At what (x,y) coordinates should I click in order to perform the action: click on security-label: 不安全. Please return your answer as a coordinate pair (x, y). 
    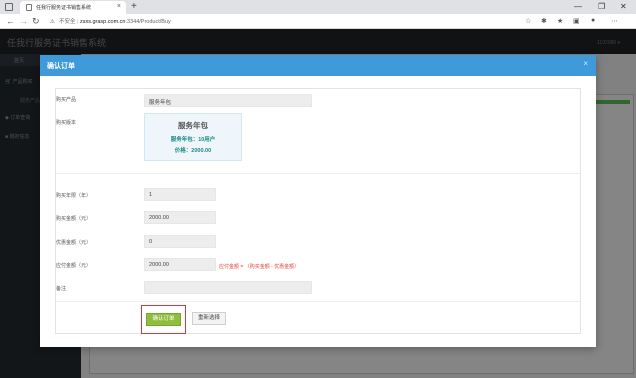
    Looking at the image, I should click on (67, 22).